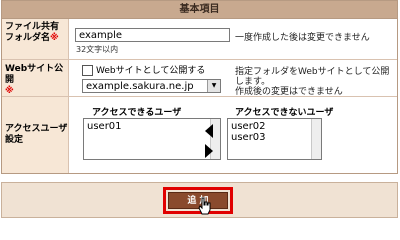 The image size is (400, 240). Describe the element at coordinates (101, 35) in the screenshot. I see `folder-name-input-value: example` at that location.